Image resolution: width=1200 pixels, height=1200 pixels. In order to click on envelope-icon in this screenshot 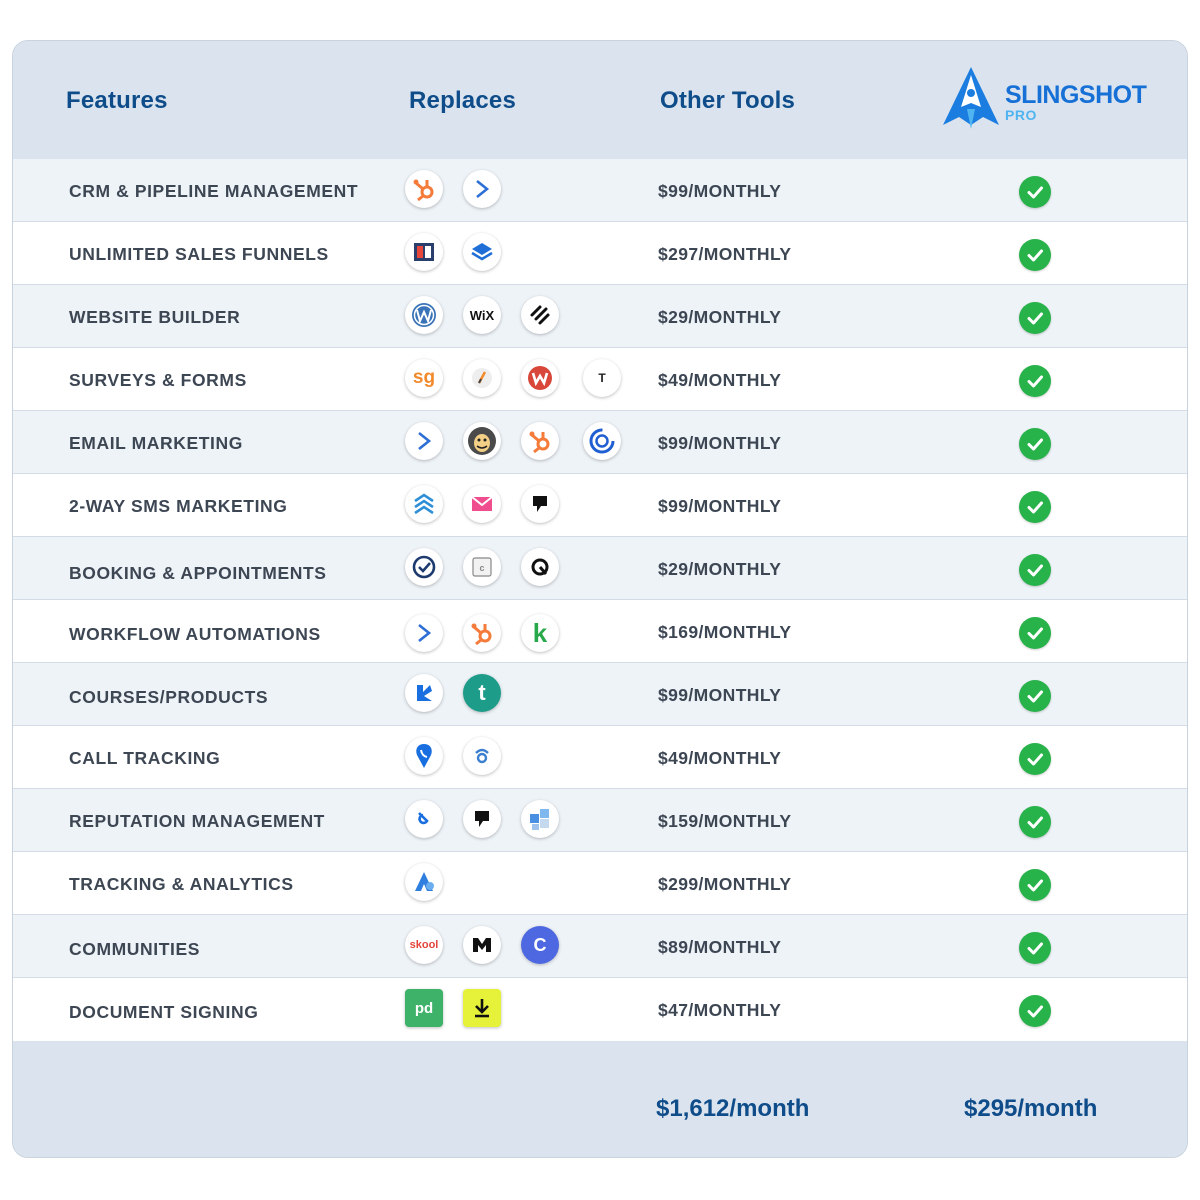, I will do `click(482, 504)`.